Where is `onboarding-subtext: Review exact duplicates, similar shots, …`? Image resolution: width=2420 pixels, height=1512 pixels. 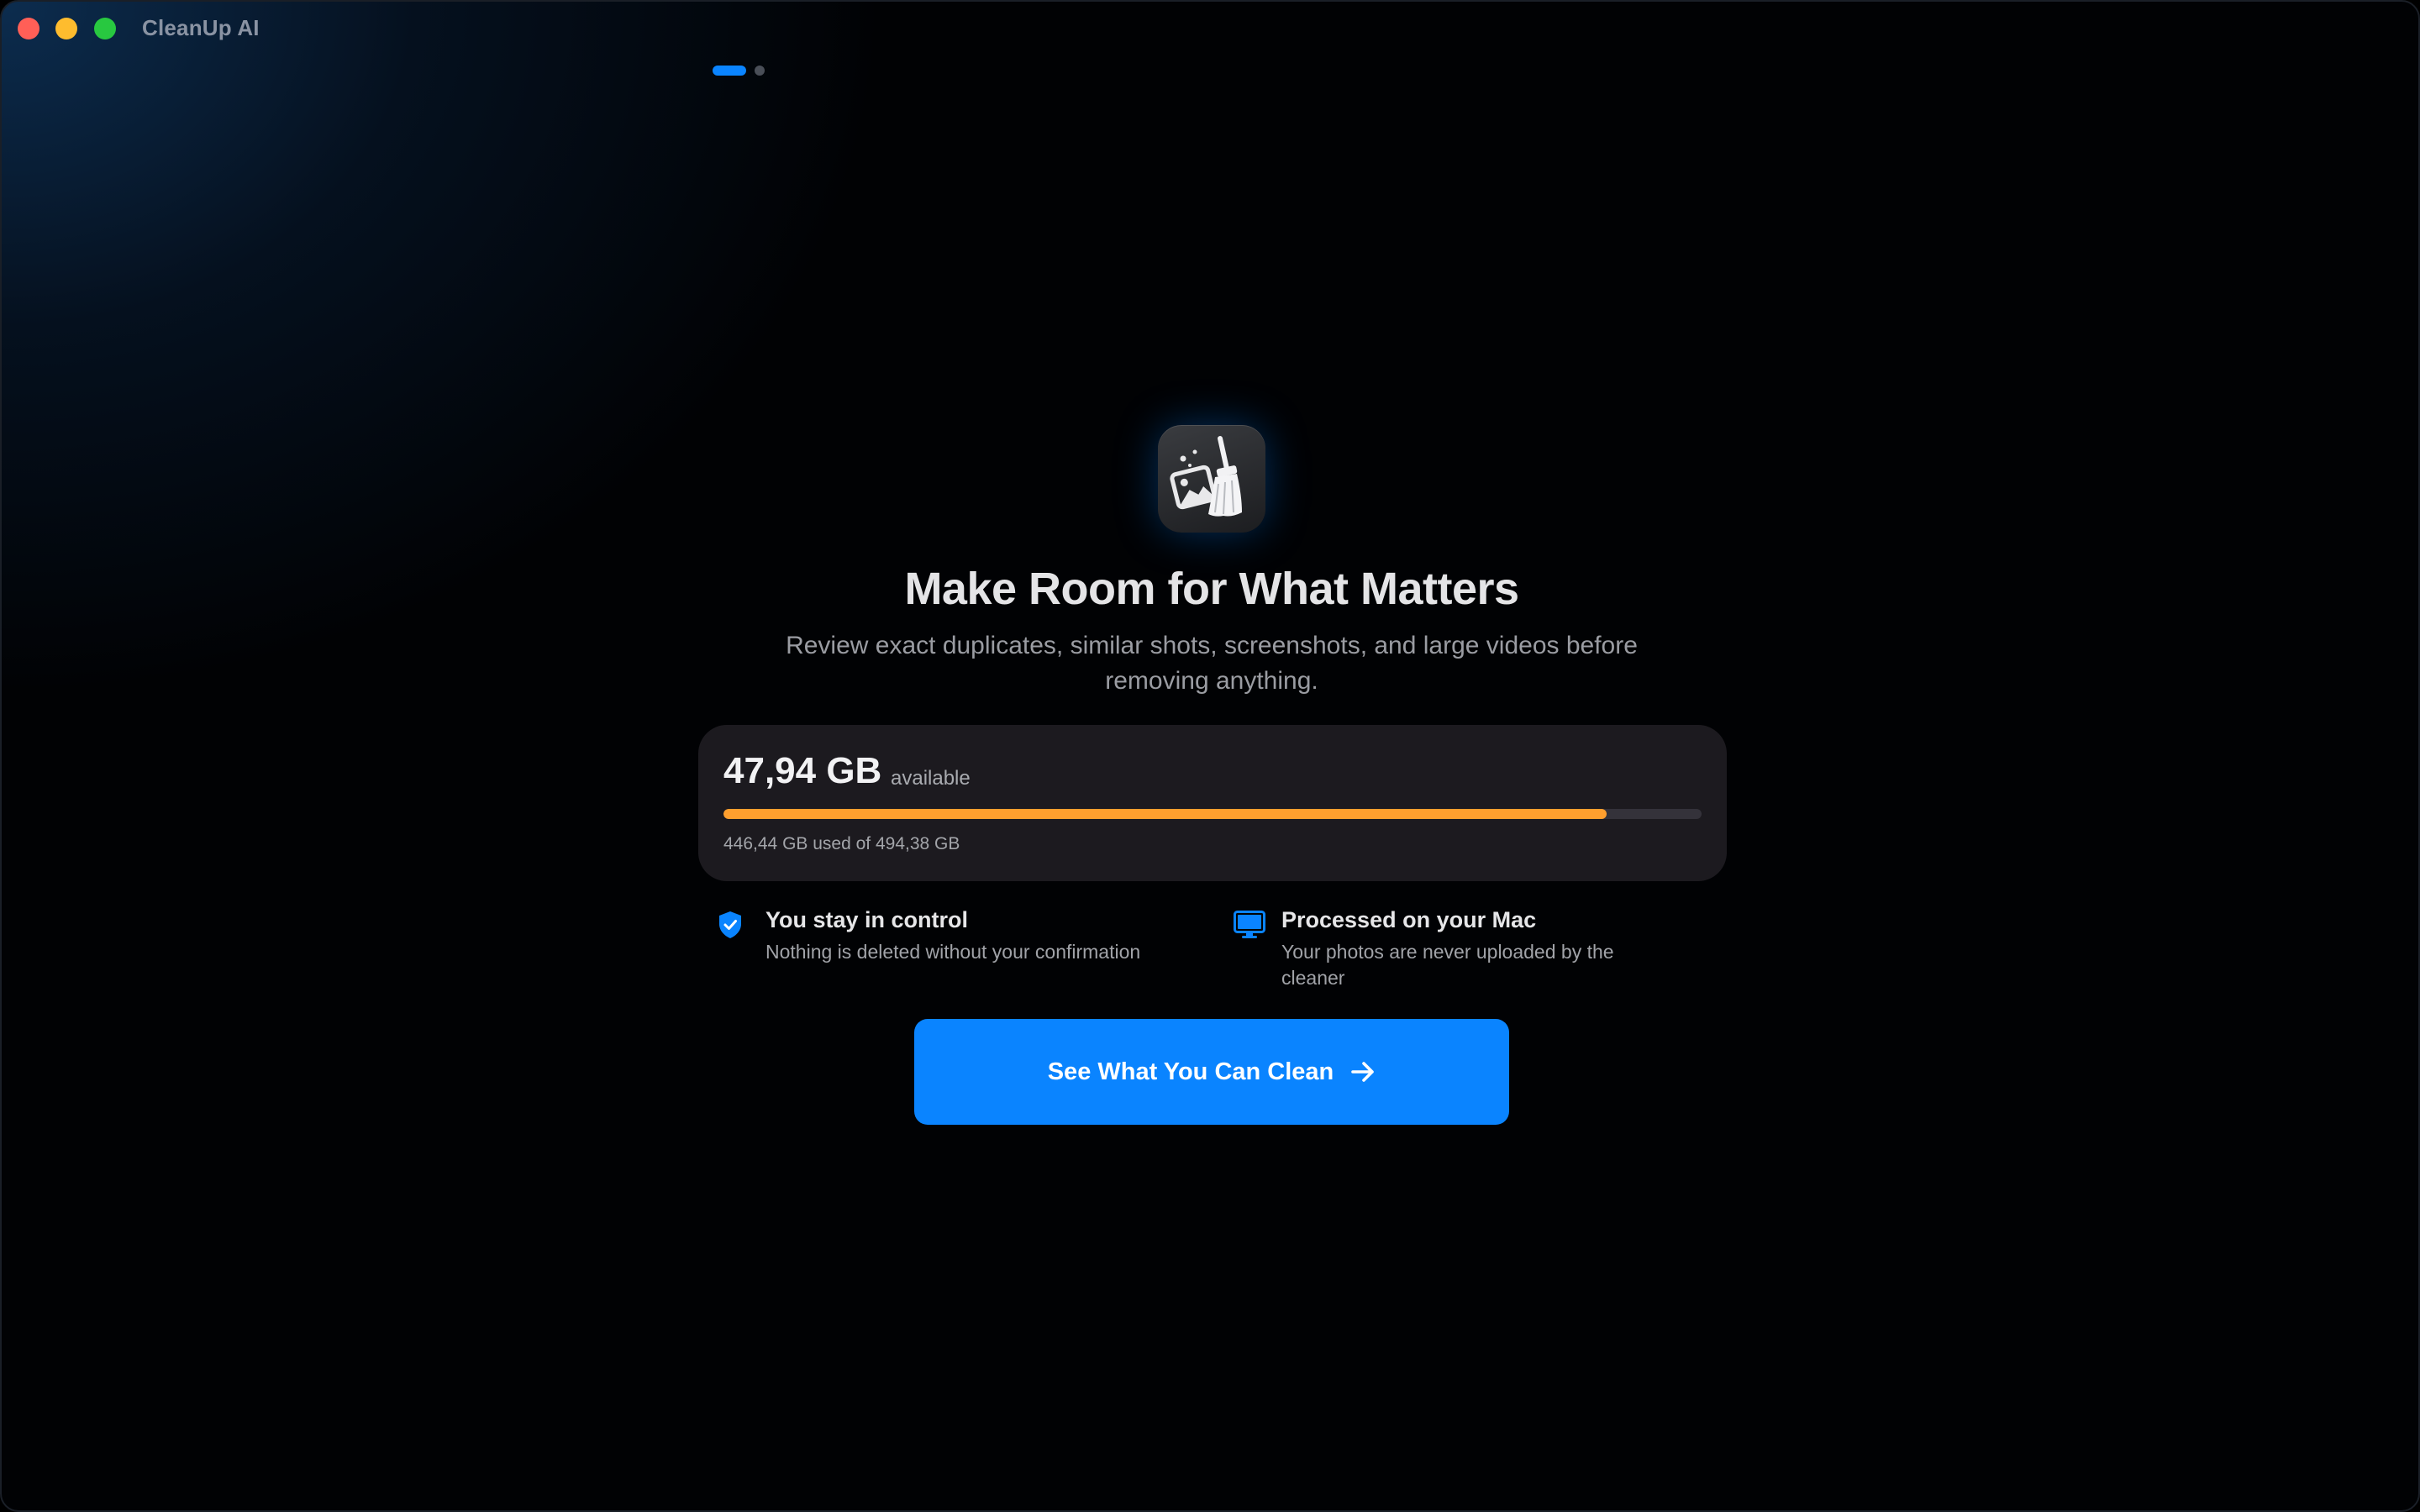
onboarding-subtext: Review exact duplicates, similar shots, … is located at coordinates (1212, 663).